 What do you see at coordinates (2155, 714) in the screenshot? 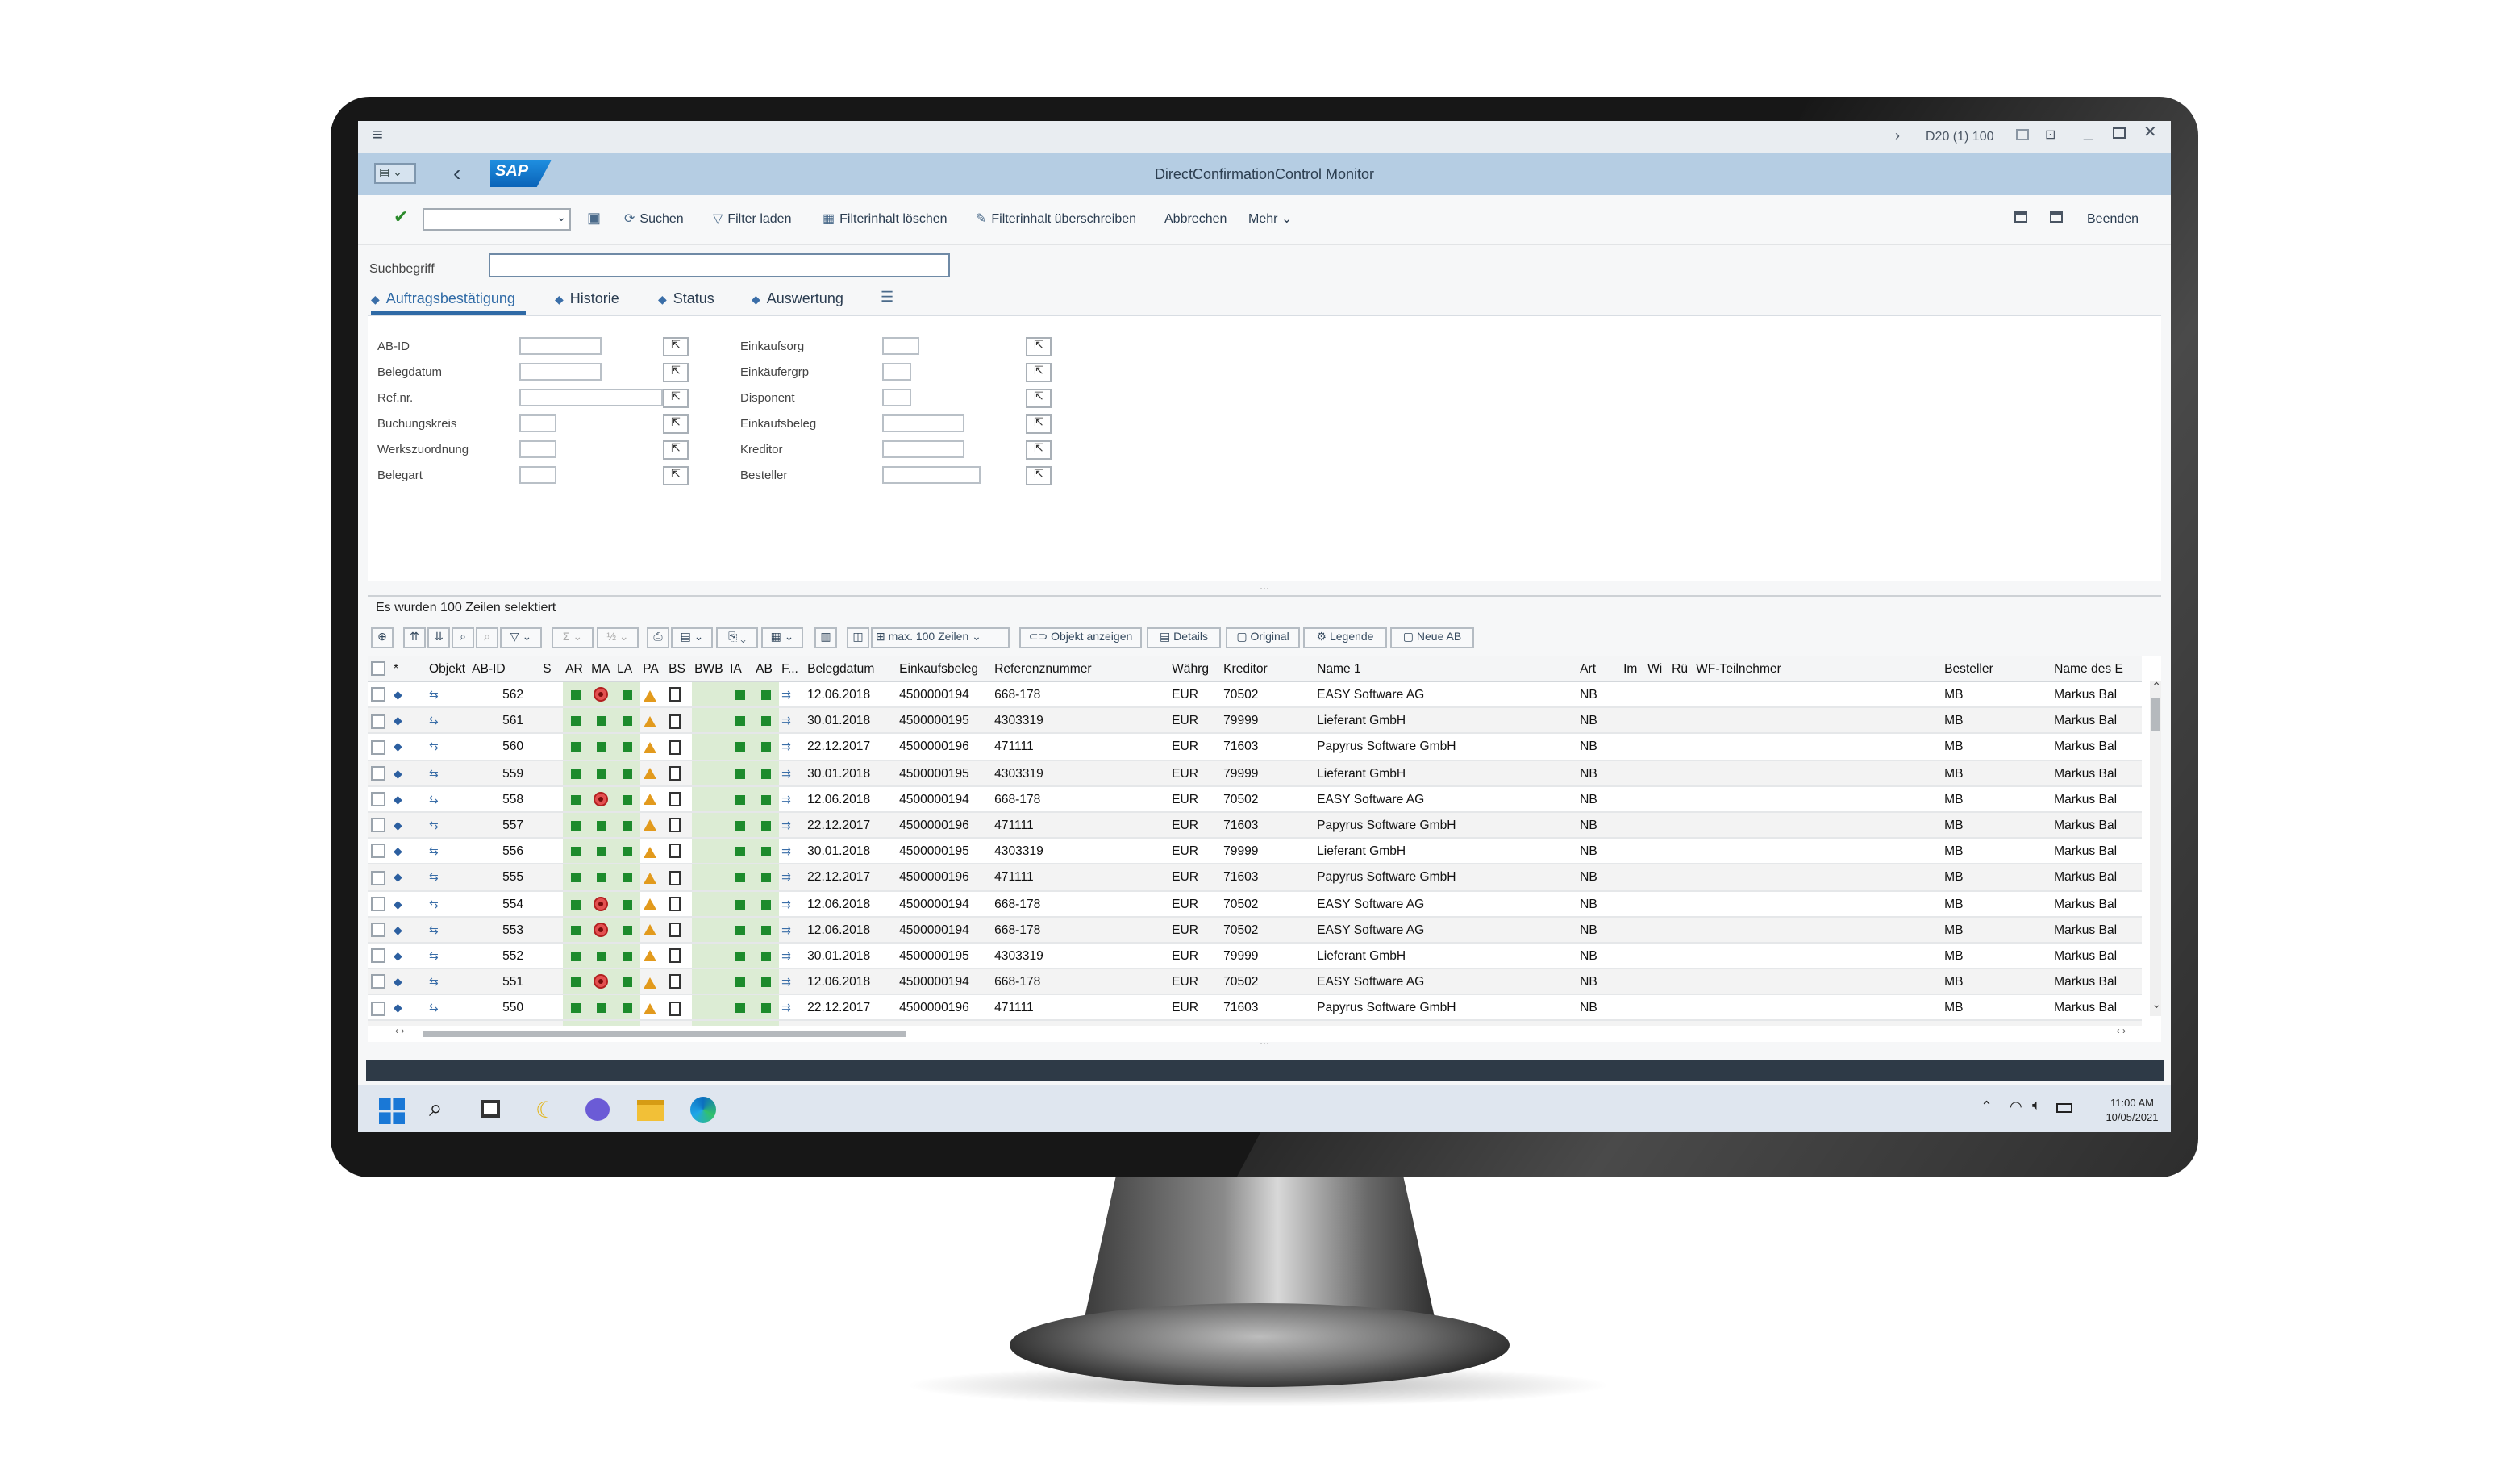
I see `scroll-thumb` at bounding box center [2155, 714].